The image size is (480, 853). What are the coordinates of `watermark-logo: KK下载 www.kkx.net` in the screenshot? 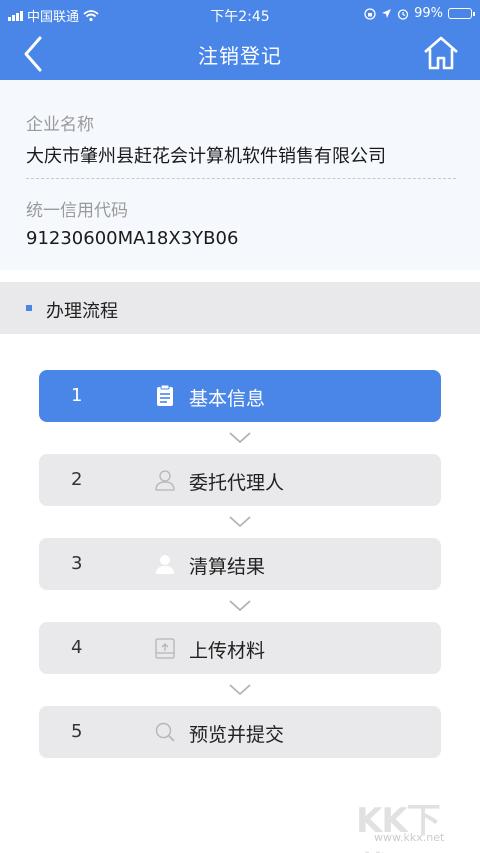 It's located at (406, 823).